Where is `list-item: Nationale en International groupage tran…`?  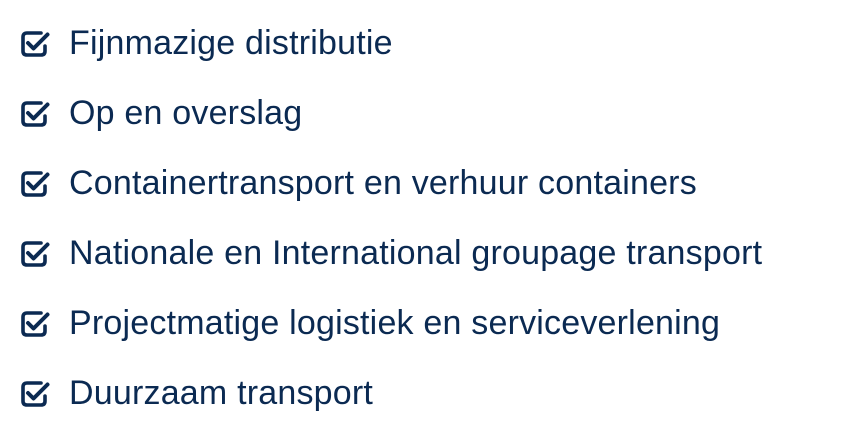 list-item: Nationale en International groupage tran… is located at coordinates (391, 253).